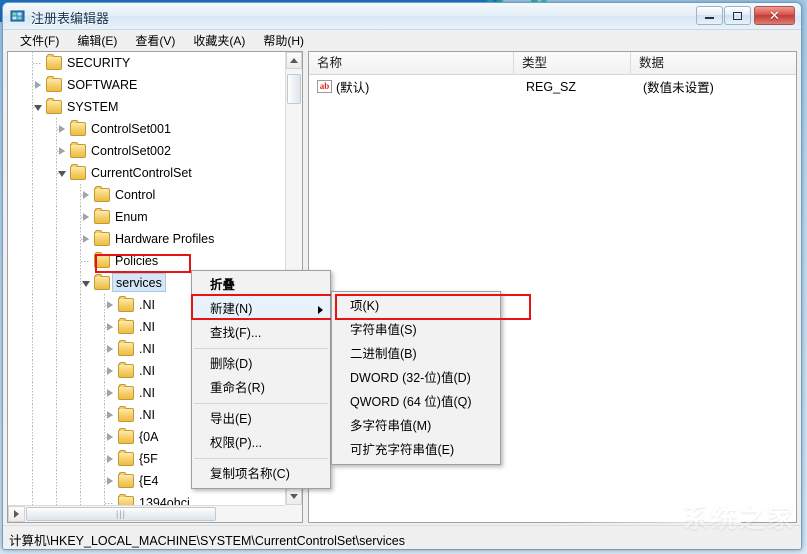  Describe the element at coordinates (131, 151) in the screenshot. I see `tree-node-label: ControlSet002` at that location.